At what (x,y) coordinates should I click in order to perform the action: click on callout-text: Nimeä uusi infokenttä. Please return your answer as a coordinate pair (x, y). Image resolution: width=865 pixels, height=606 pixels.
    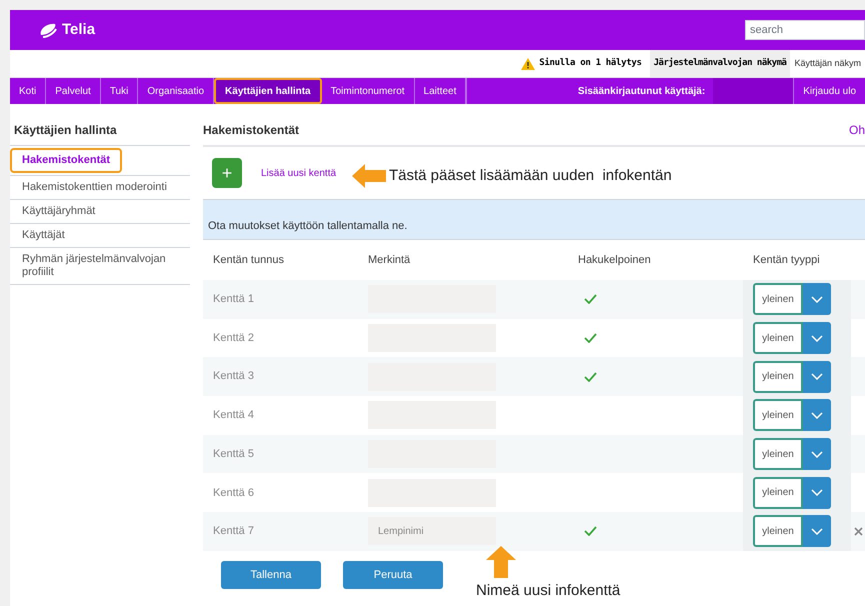
    Looking at the image, I should click on (548, 591).